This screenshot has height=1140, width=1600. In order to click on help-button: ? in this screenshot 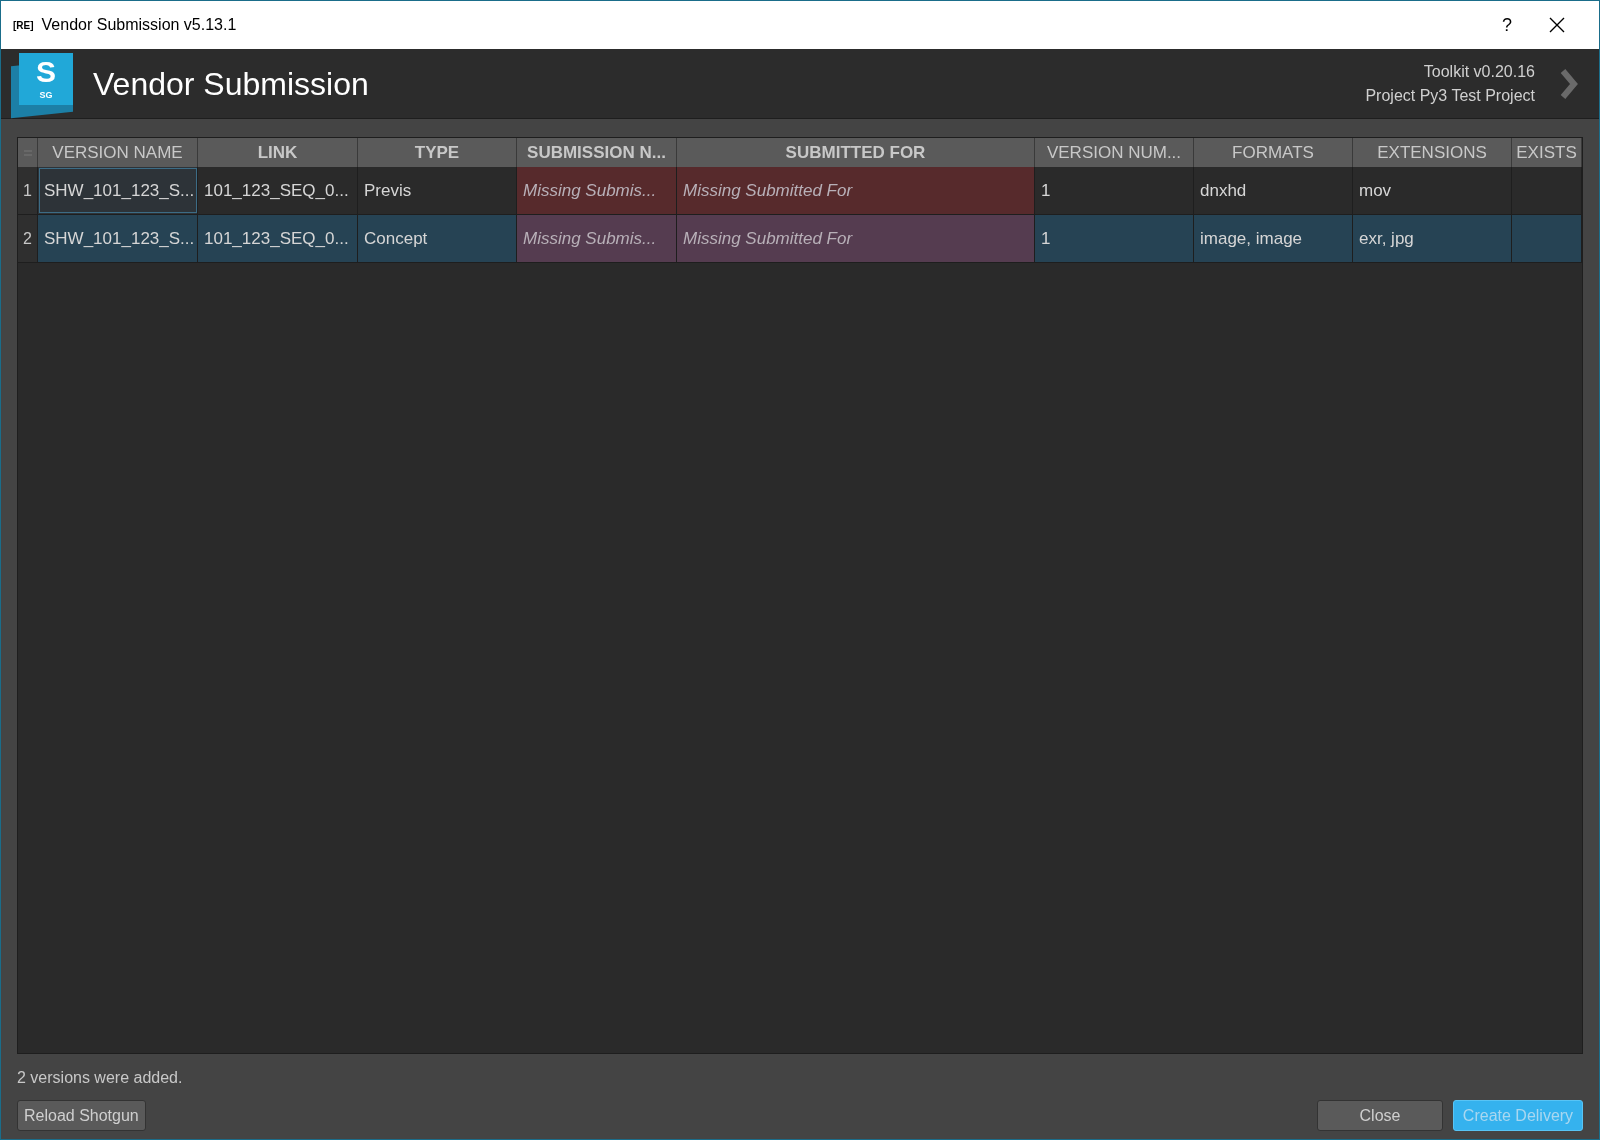, I will do `click(1507, 25)`.